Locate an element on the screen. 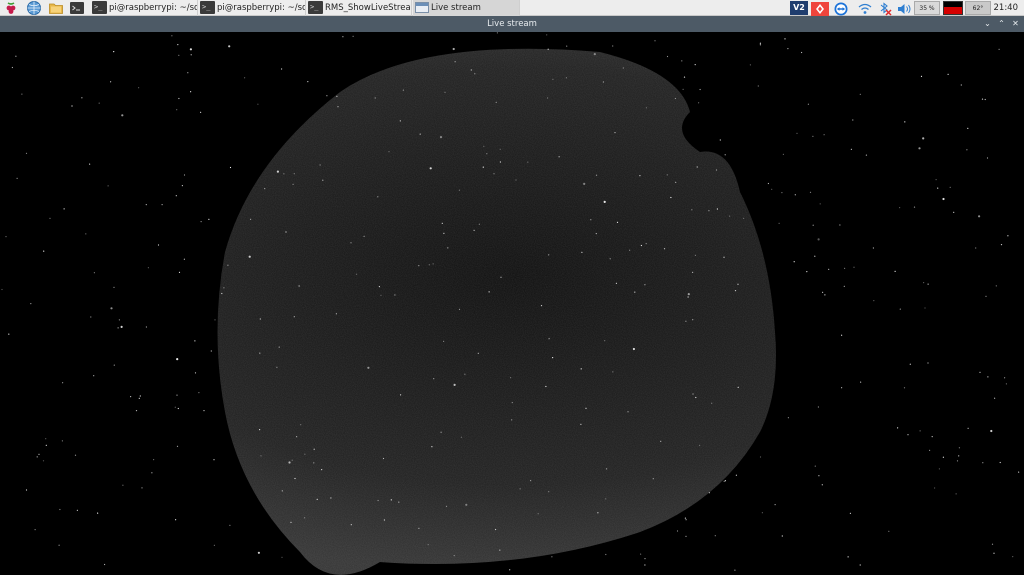 This screenshot has height=575, width=1024. cpu-temperature-gauge: 62° is located at coordinates (978, 8).